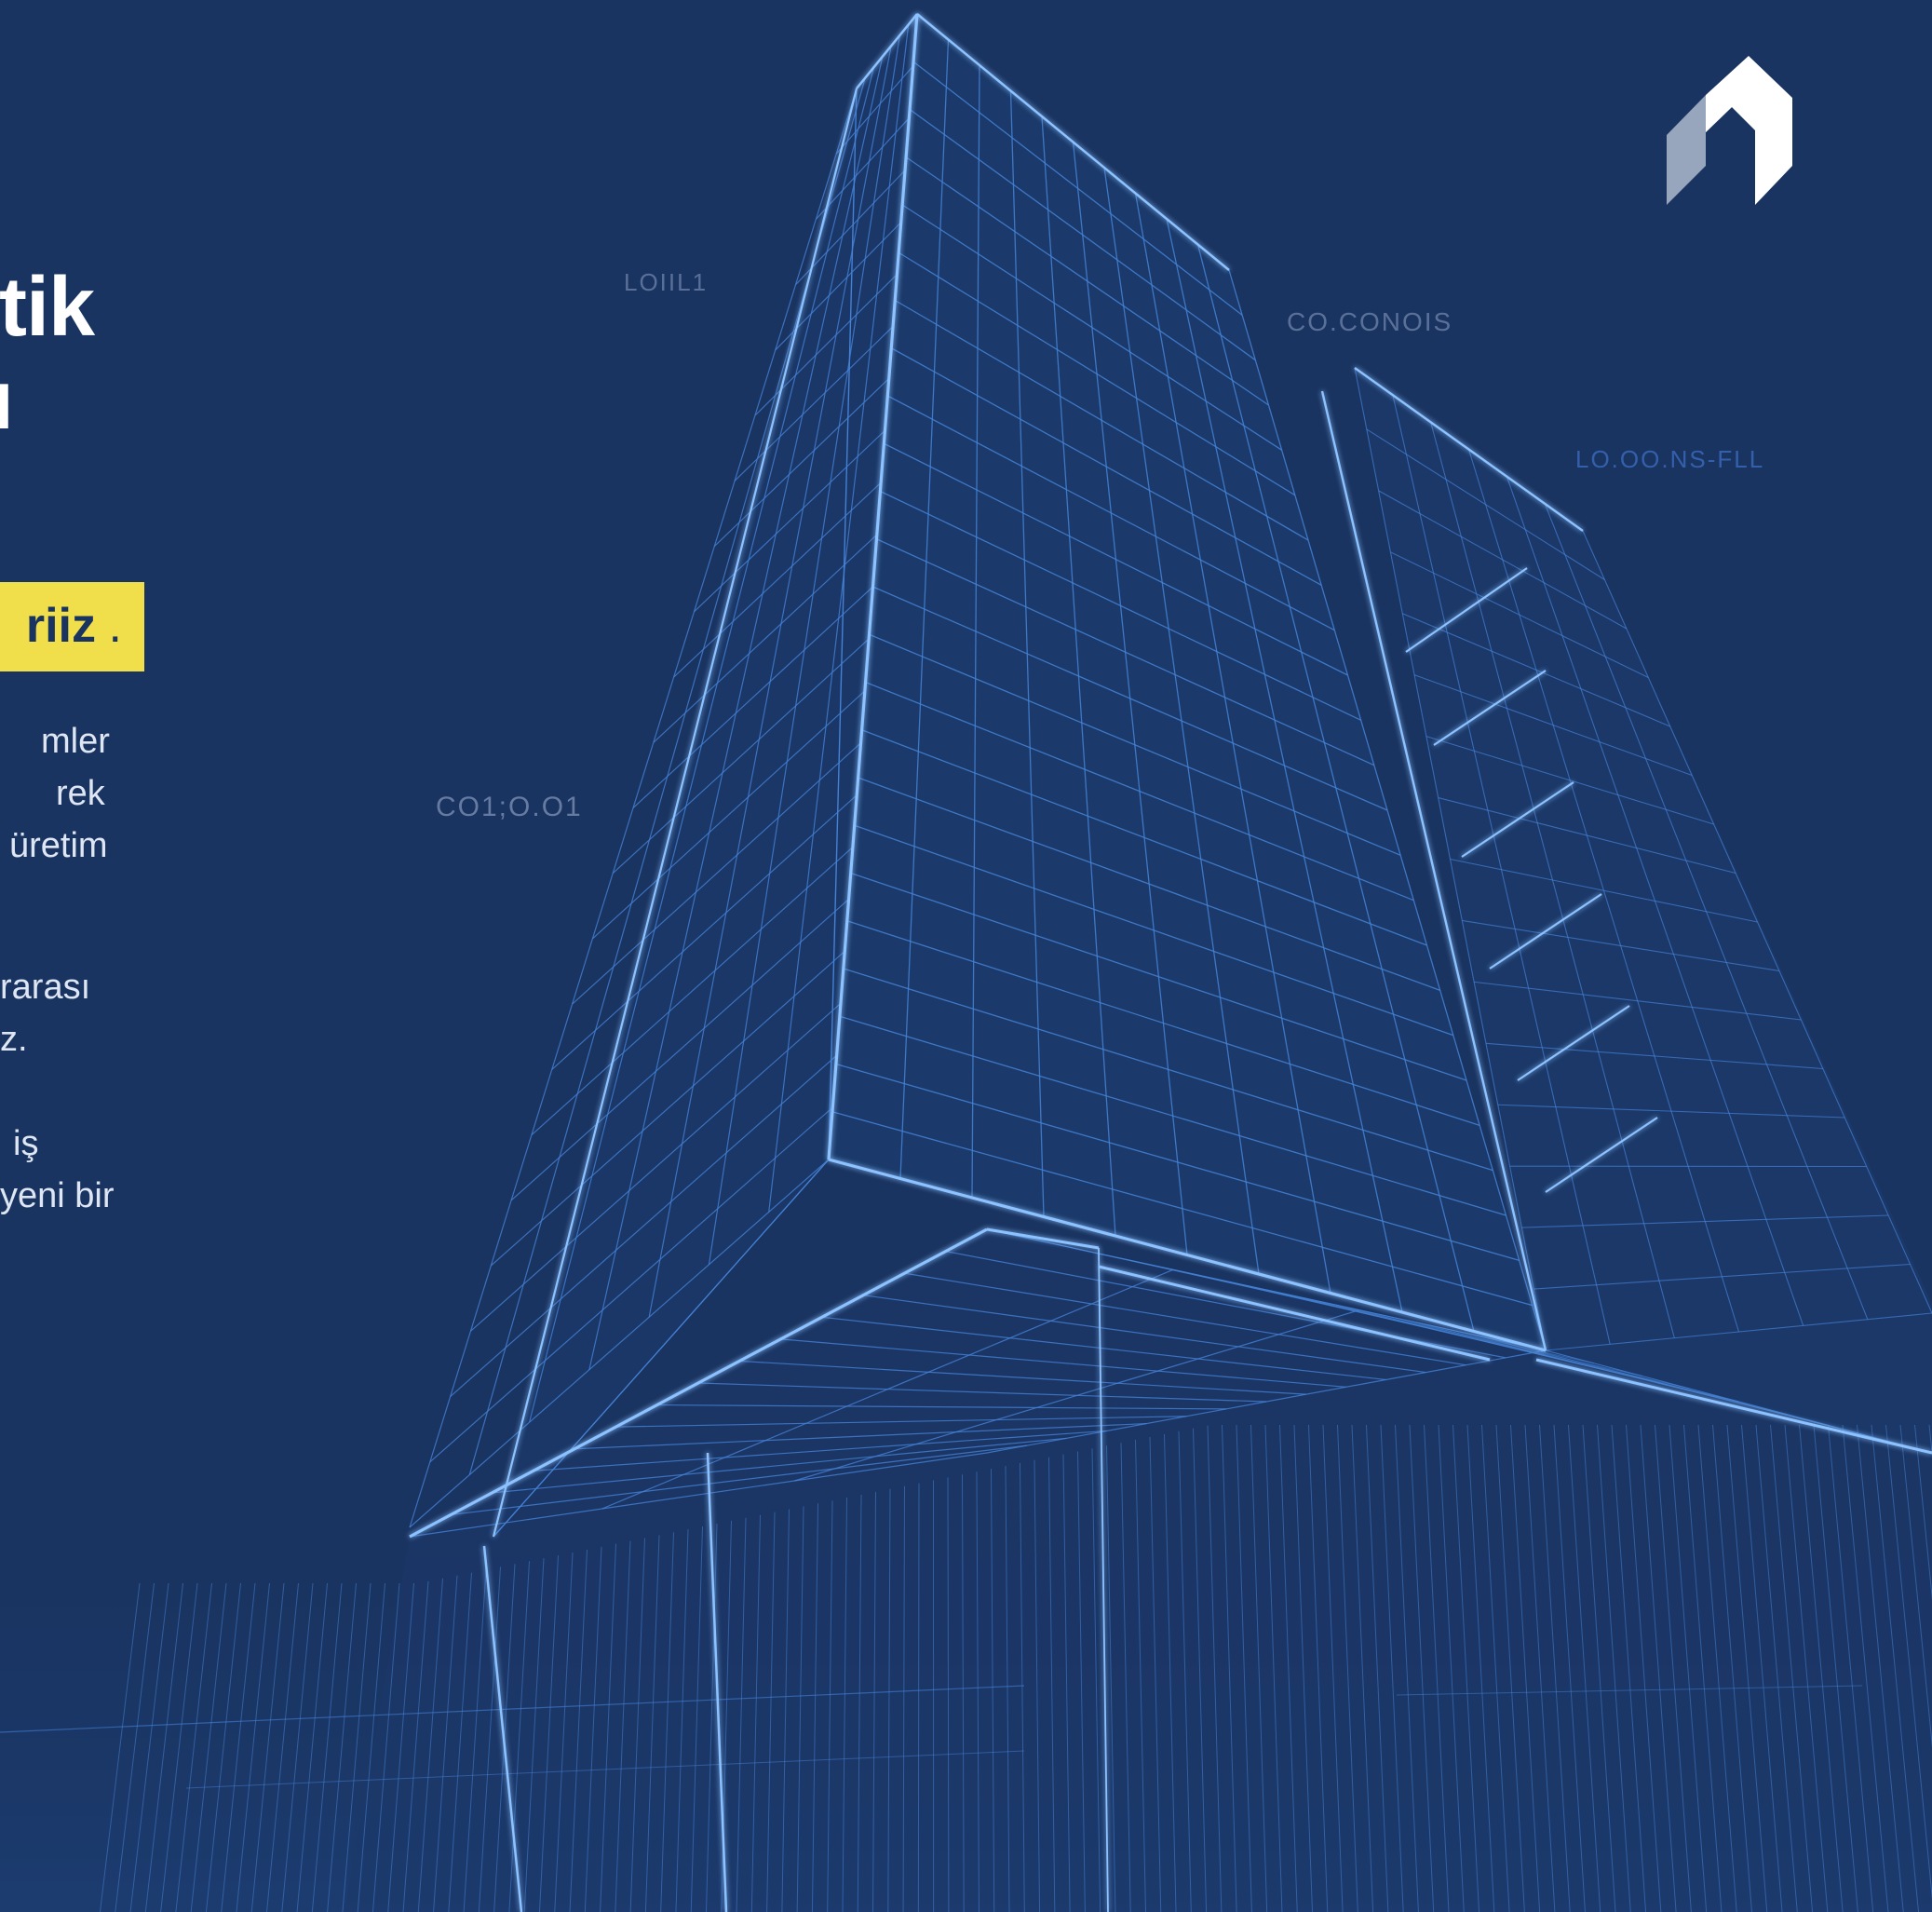 The width and height of the screenshot is (1932, 1912). I want to click on headline-line-1: etik, so click(47, 307).